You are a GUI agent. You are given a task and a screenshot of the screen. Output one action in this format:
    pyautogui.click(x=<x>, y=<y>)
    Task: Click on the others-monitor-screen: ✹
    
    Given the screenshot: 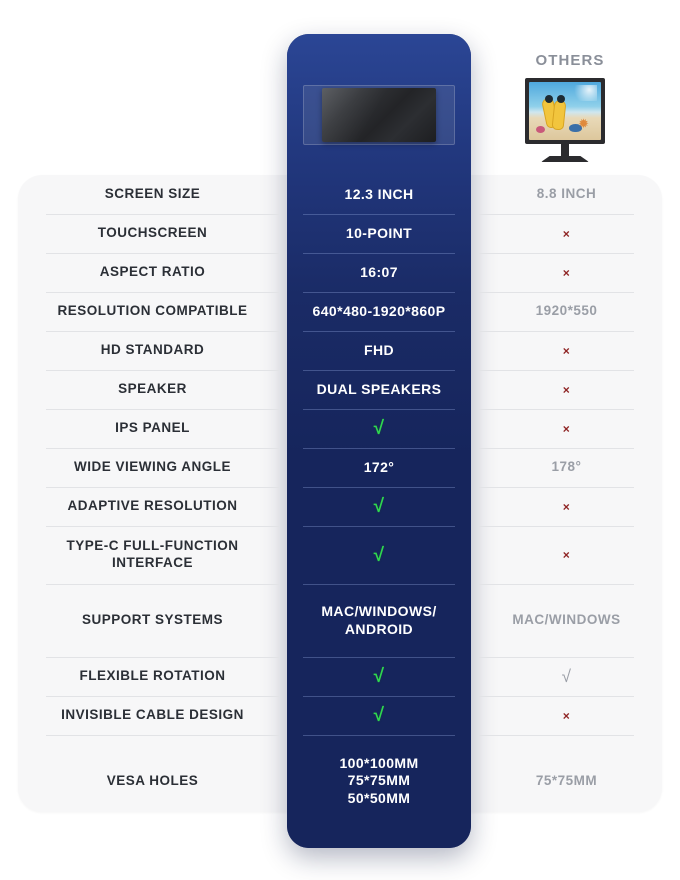 What is the action you would take?
    pyautogui.click(x=565, y=111)
    